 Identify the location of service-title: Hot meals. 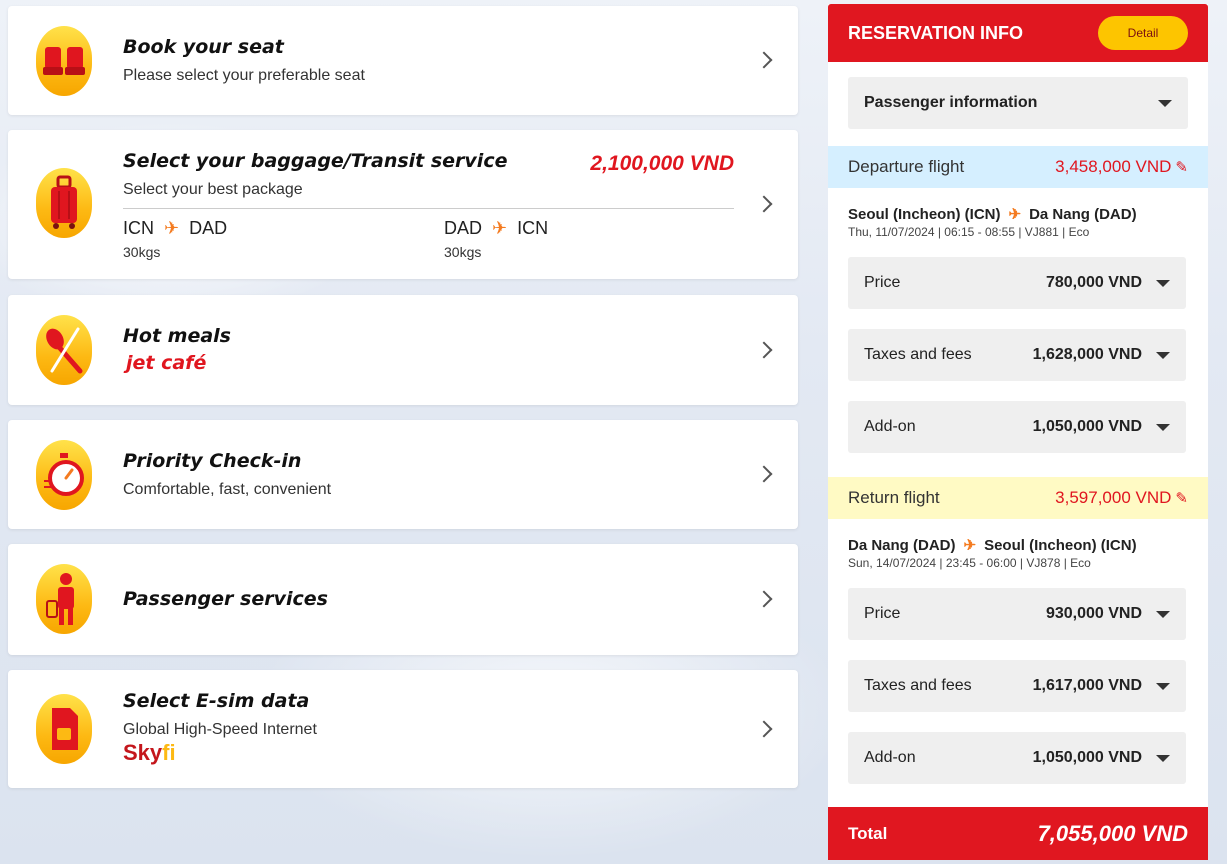
(177, 336).